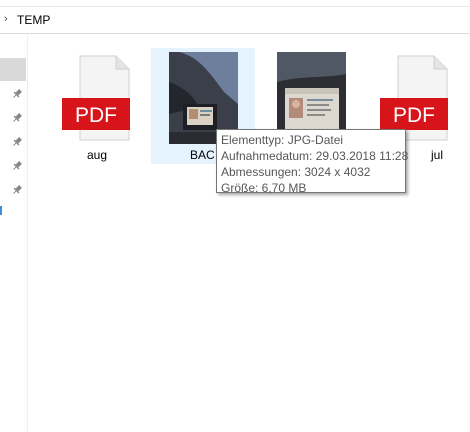 The height and width of the screenshot is (432, 470). I want to click on file-item-aug: PDF aug, so click(97, 107).